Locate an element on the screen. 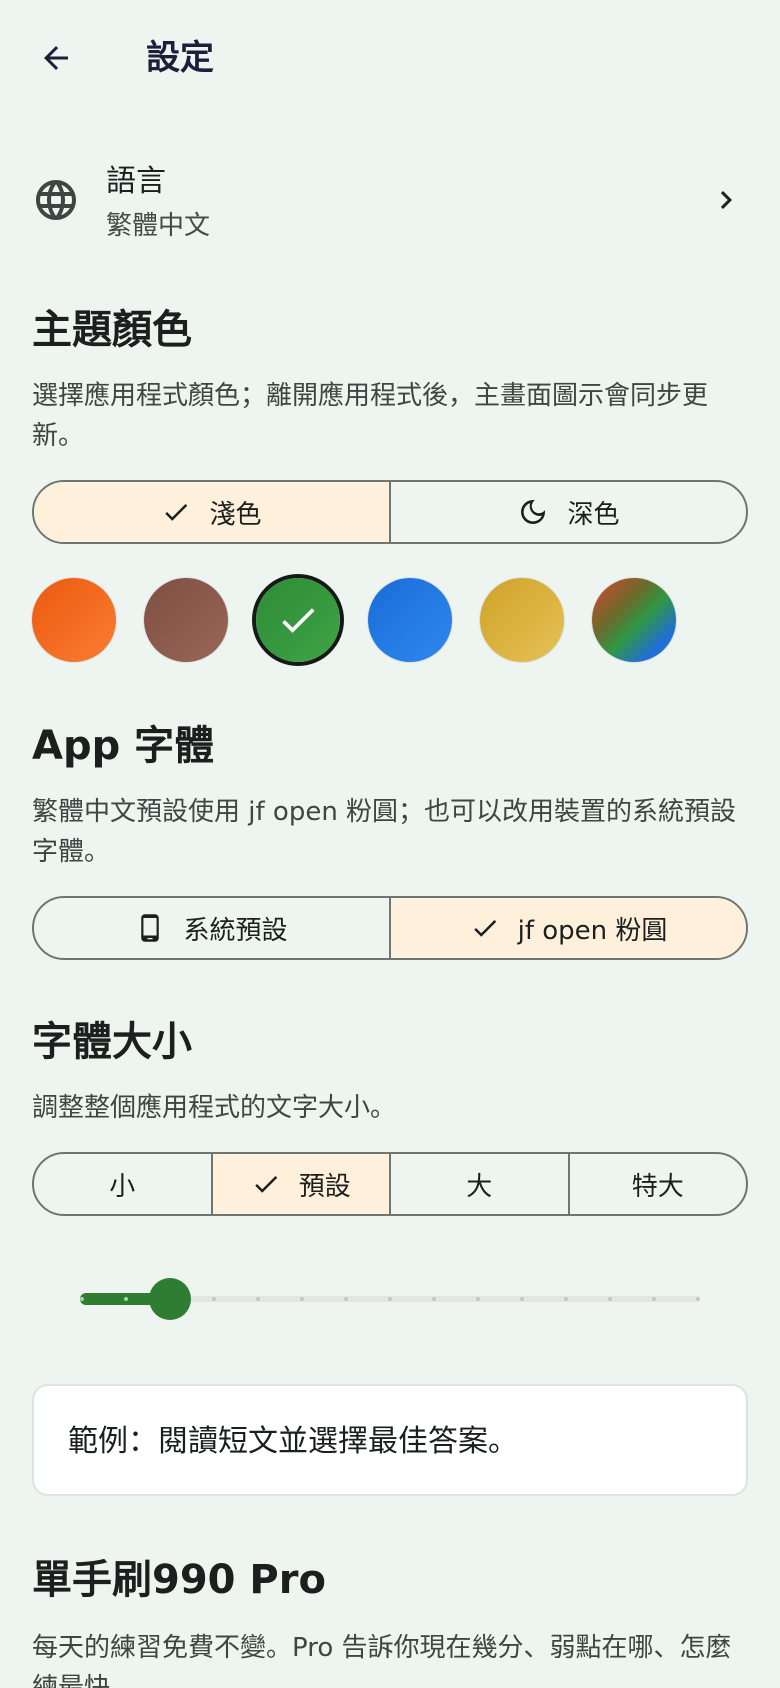 The width and height of the screenshot is (780, 1688). top-app-bar: 設定 is located at coordinates (390, 56).